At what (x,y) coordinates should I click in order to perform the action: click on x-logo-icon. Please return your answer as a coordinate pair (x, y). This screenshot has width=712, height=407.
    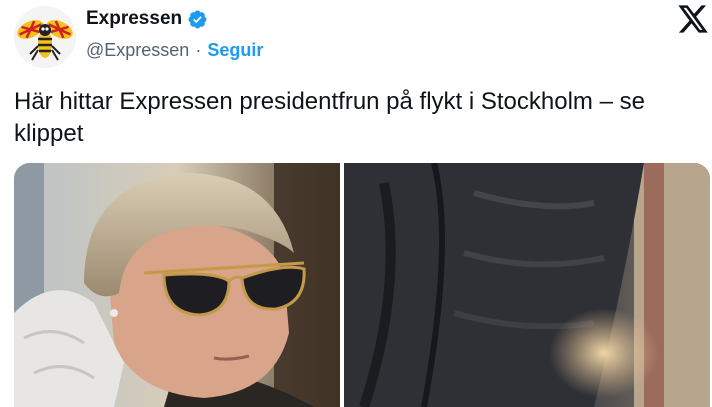
    Looking at the image, I should click on (693, 19).